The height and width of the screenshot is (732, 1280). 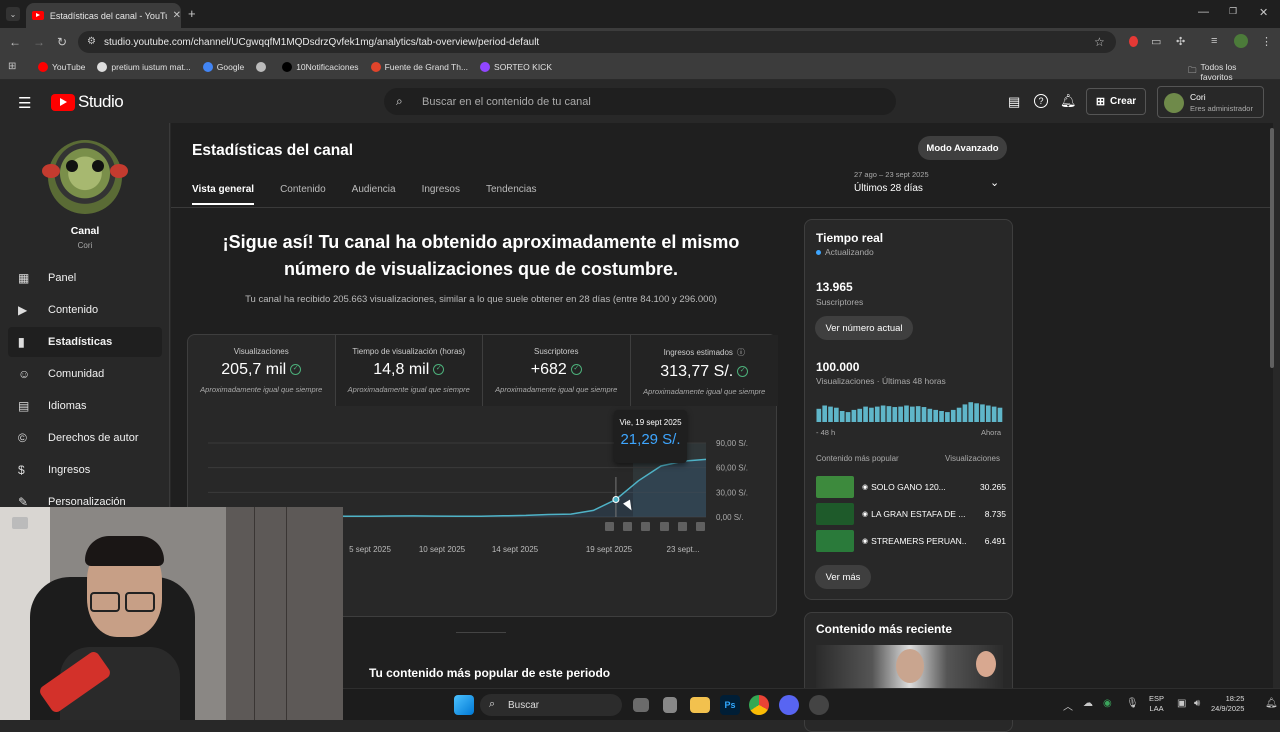 What do you see at coordinates (1116, 101) in the screenshot?
I see `create-button: ⊞ Crear` at bounding box center [1116, 101].